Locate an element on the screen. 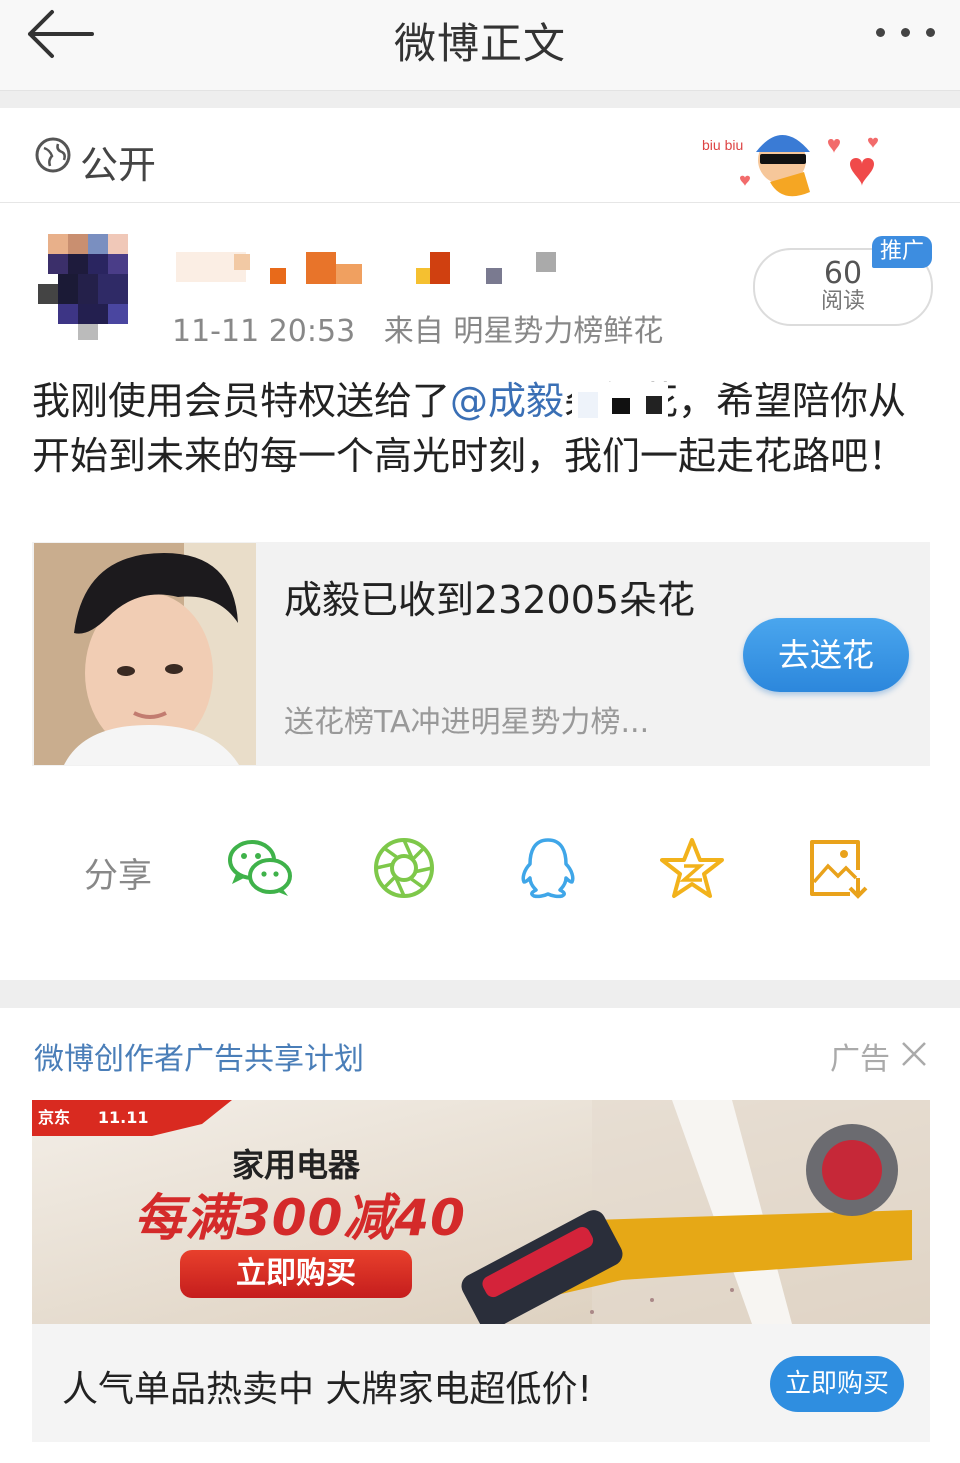 Image resolution: width=960 pixels, height=1463 pixels. wechat-icon is located at coordinates (259, 868).